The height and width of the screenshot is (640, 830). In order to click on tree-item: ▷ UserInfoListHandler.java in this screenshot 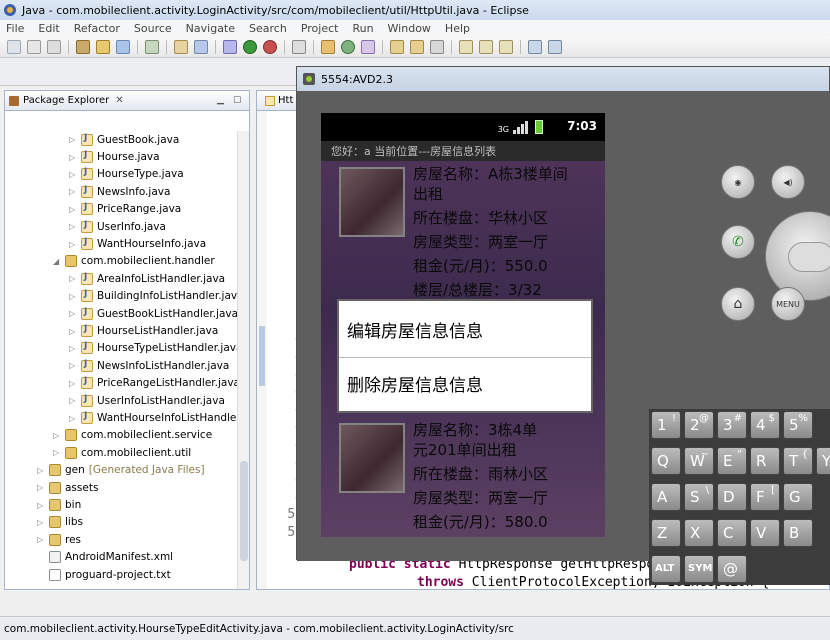, I will do `click(147, 400)`.